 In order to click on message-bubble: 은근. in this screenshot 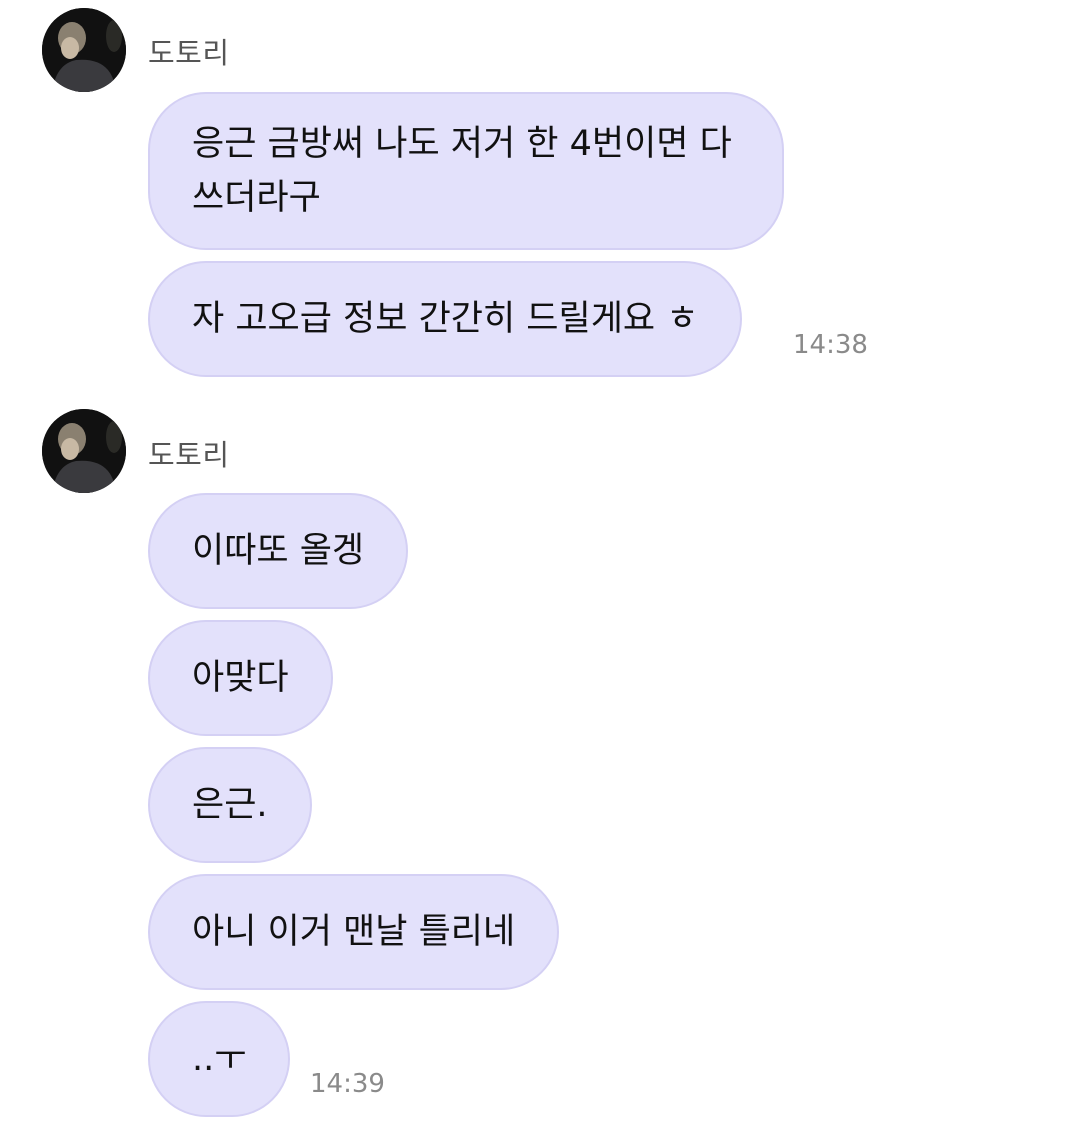, I will do `click(230, 805)`.